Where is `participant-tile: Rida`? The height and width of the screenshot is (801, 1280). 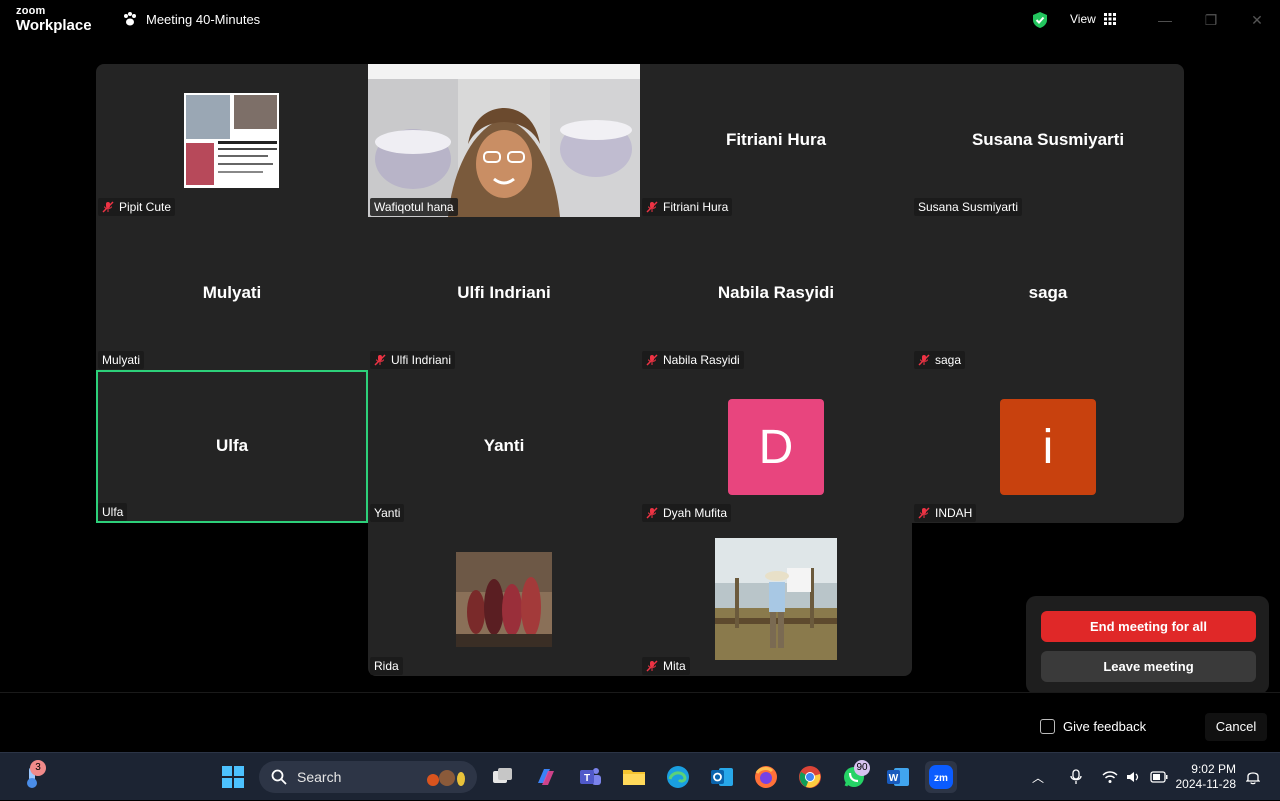
participant-tile: Rida is located at coordinates (504, 599).